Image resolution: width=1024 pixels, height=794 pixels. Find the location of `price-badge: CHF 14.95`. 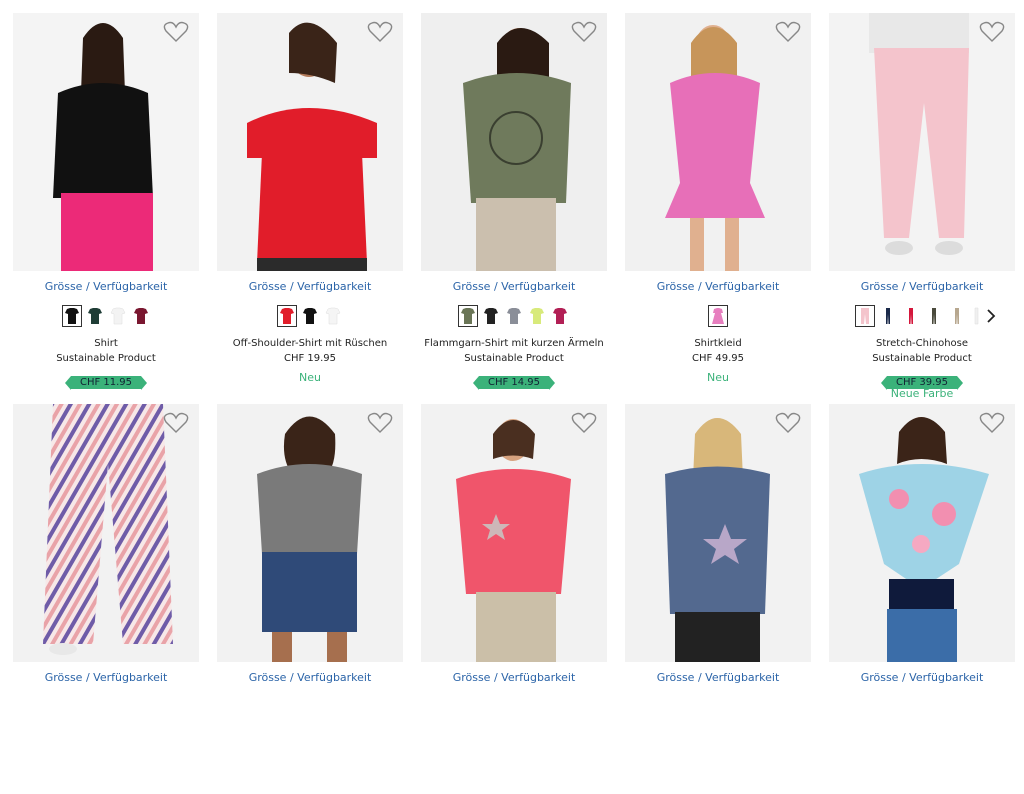

price-badge: CHF 14.95 is located at coordinates (514, 383).